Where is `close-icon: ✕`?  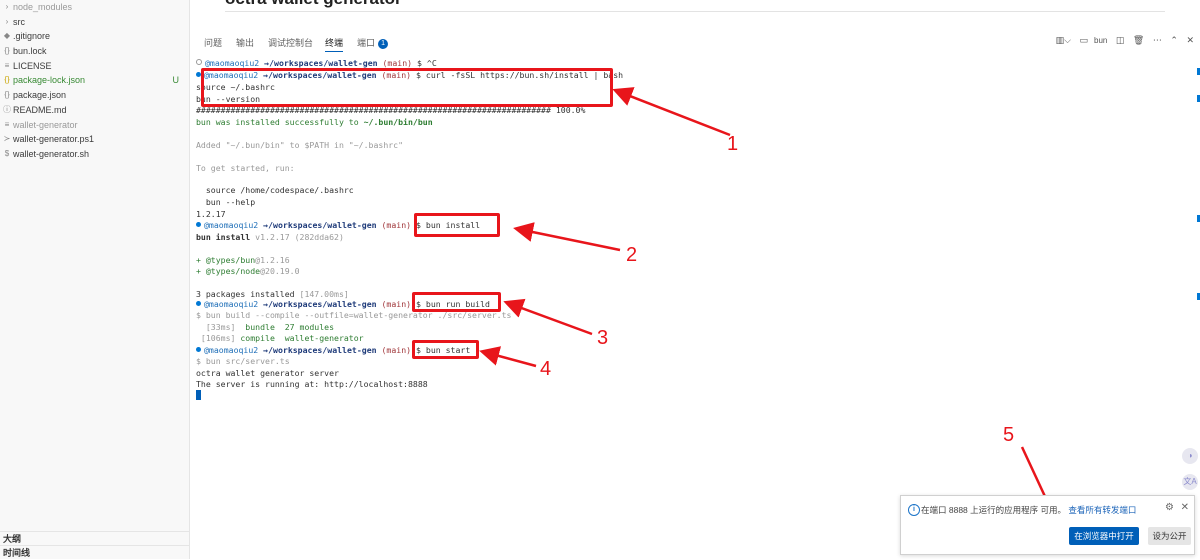 close-icon: ✕ is located at coordinates (1185, 507).